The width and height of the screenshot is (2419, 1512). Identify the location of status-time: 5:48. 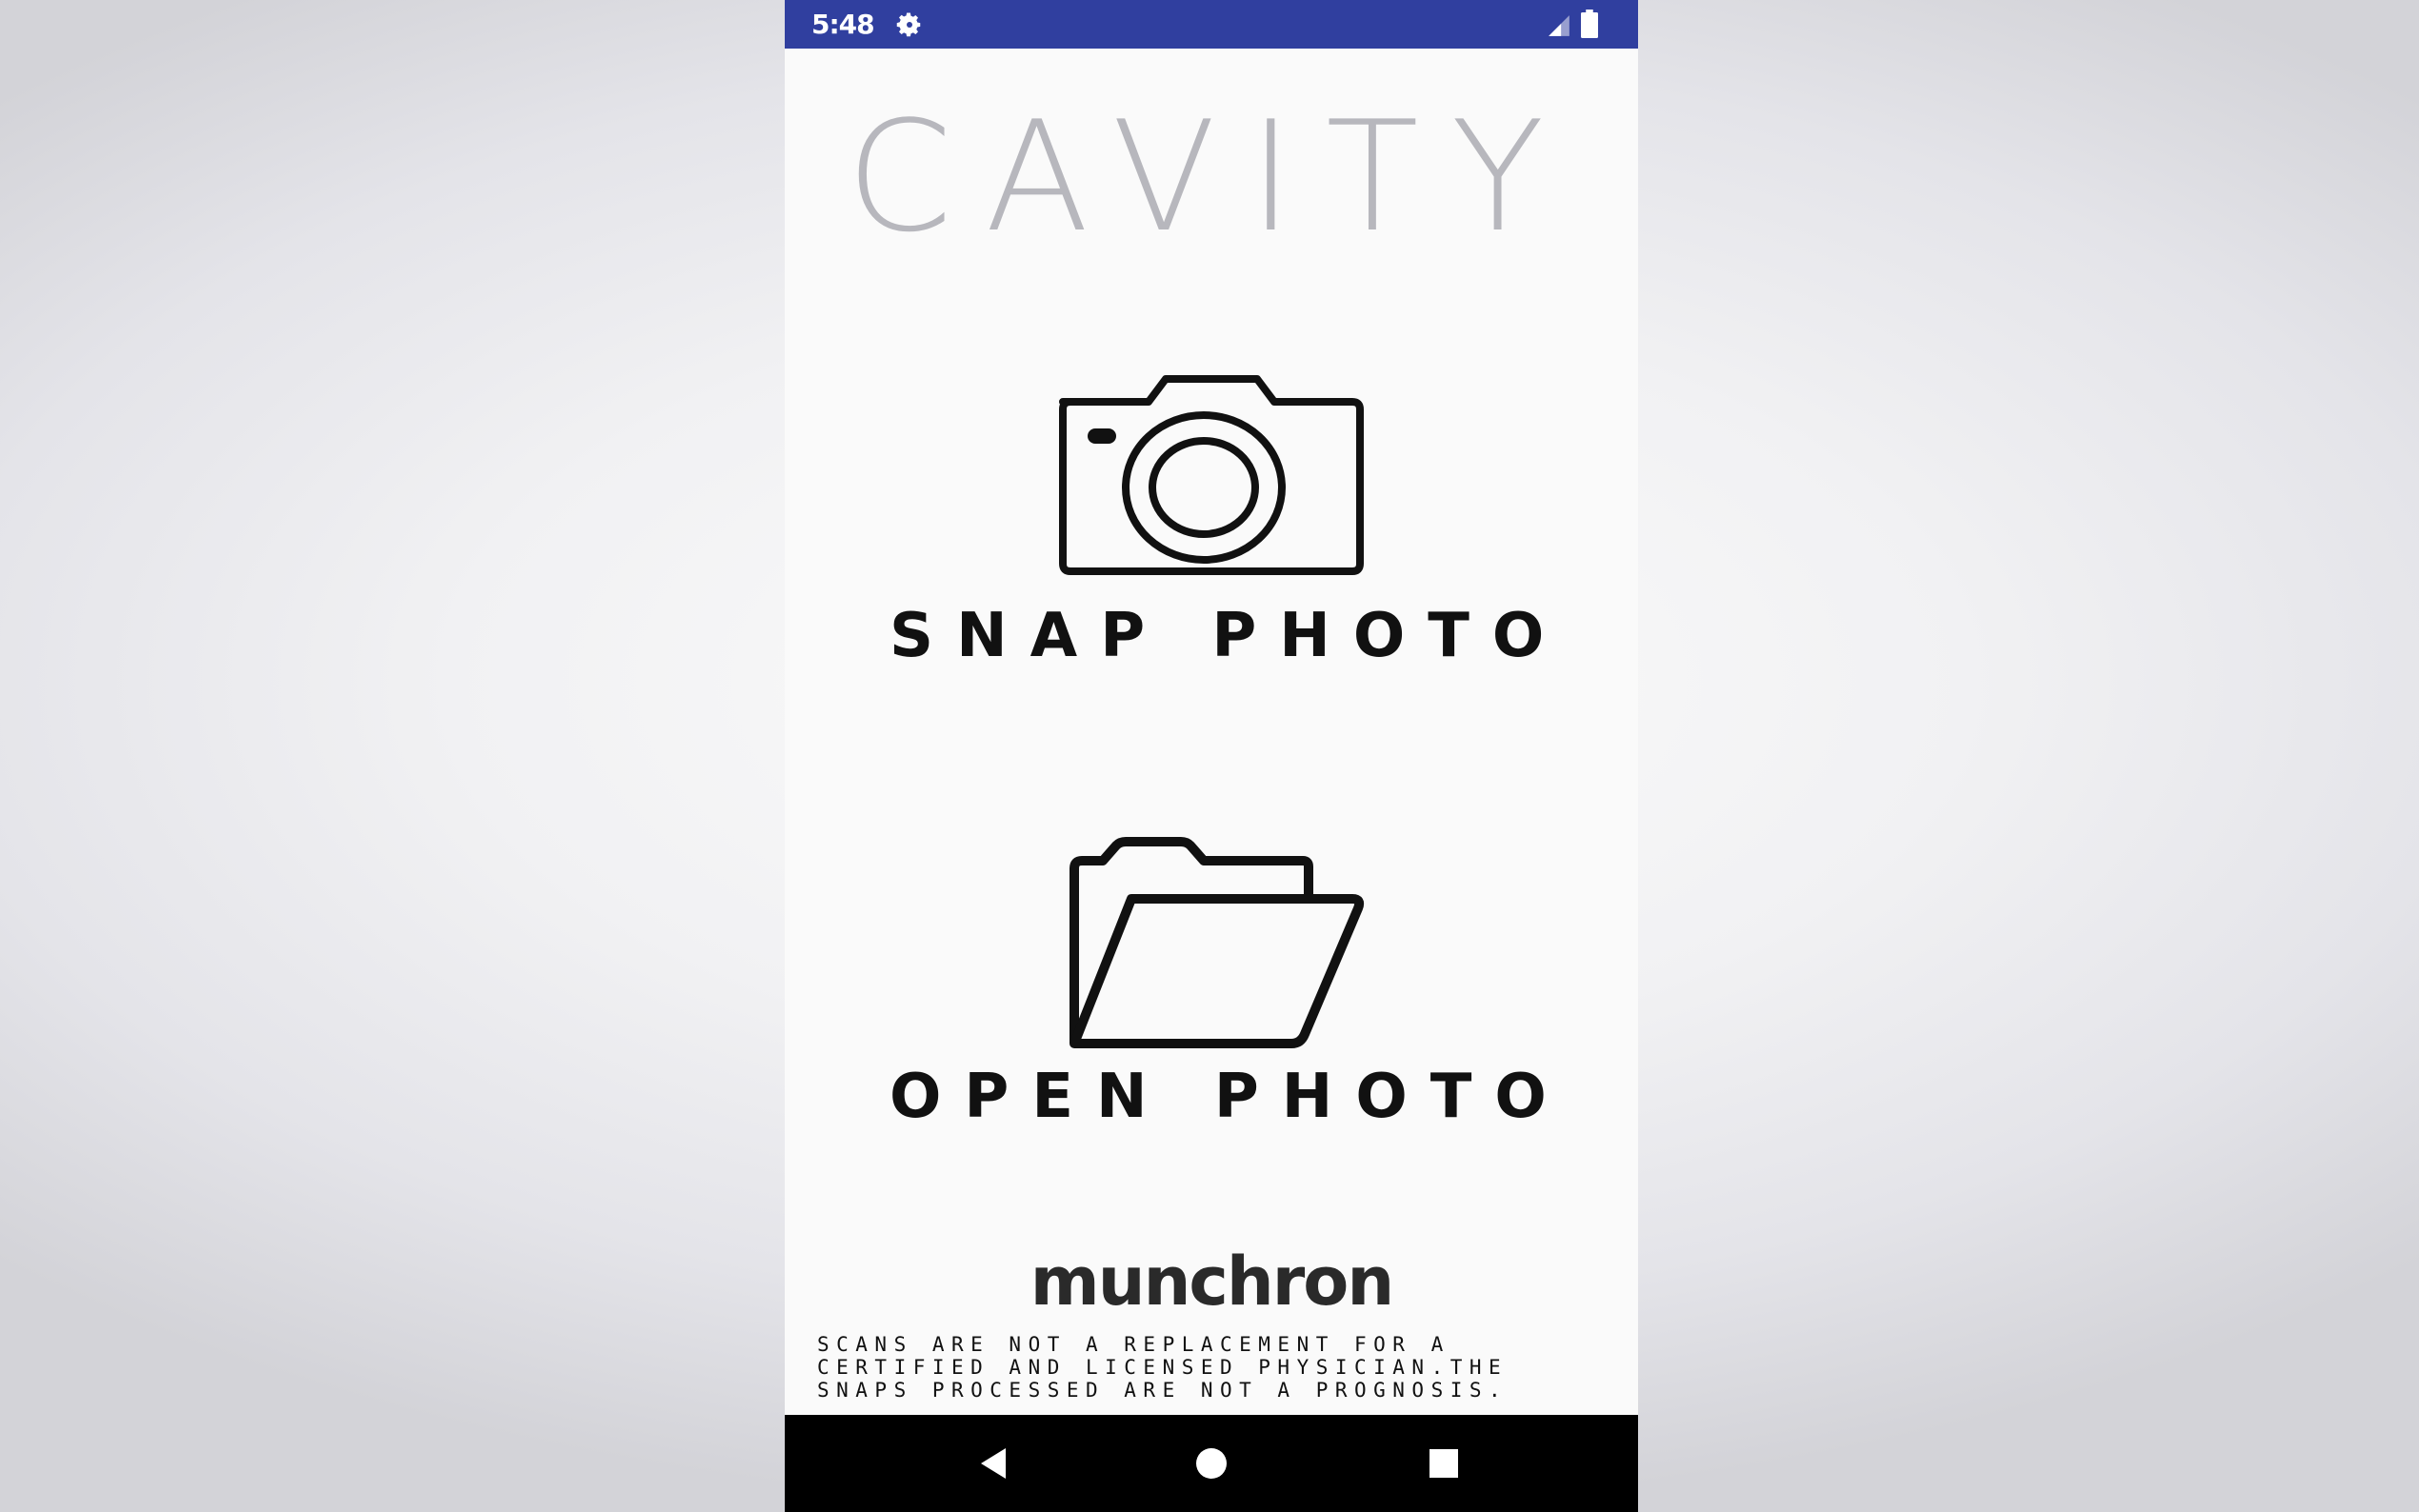
(843, 24).